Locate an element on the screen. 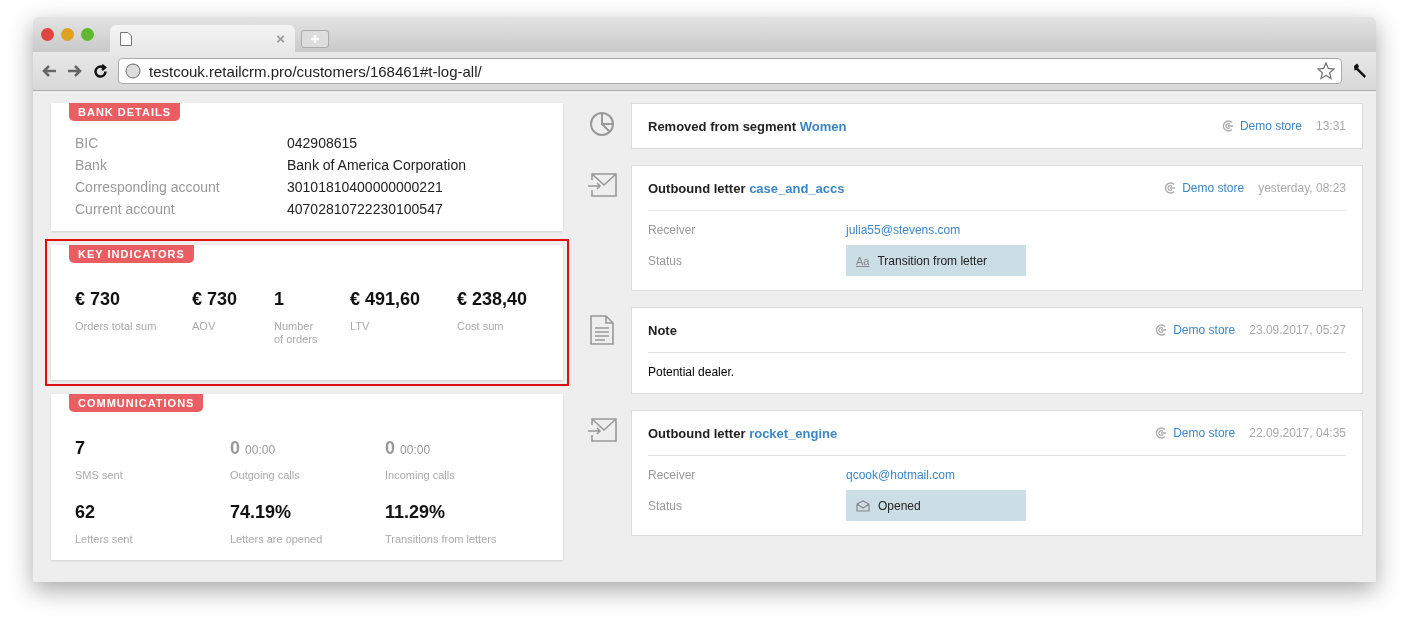 This screenshot has height=630, width=1409. back-button is located at coordinates (49, 71).